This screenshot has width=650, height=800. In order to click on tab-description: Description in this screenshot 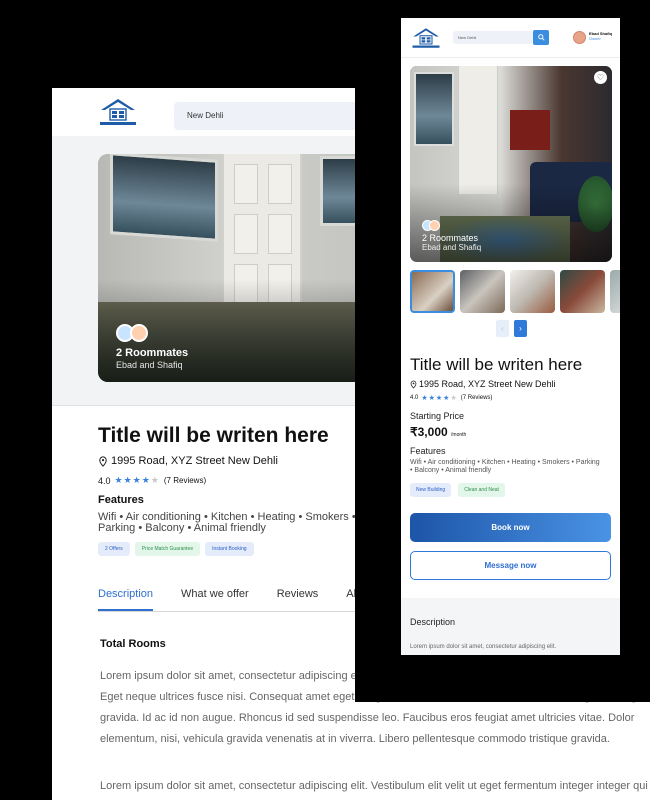, I will do `click(126, 599)`.